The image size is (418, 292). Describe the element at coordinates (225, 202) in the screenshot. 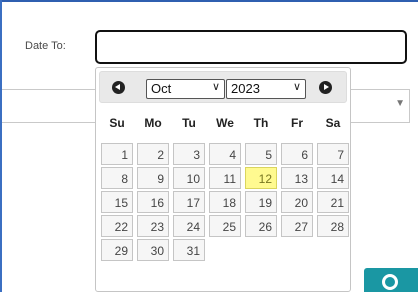

I see `day-cell: 18` at that location.